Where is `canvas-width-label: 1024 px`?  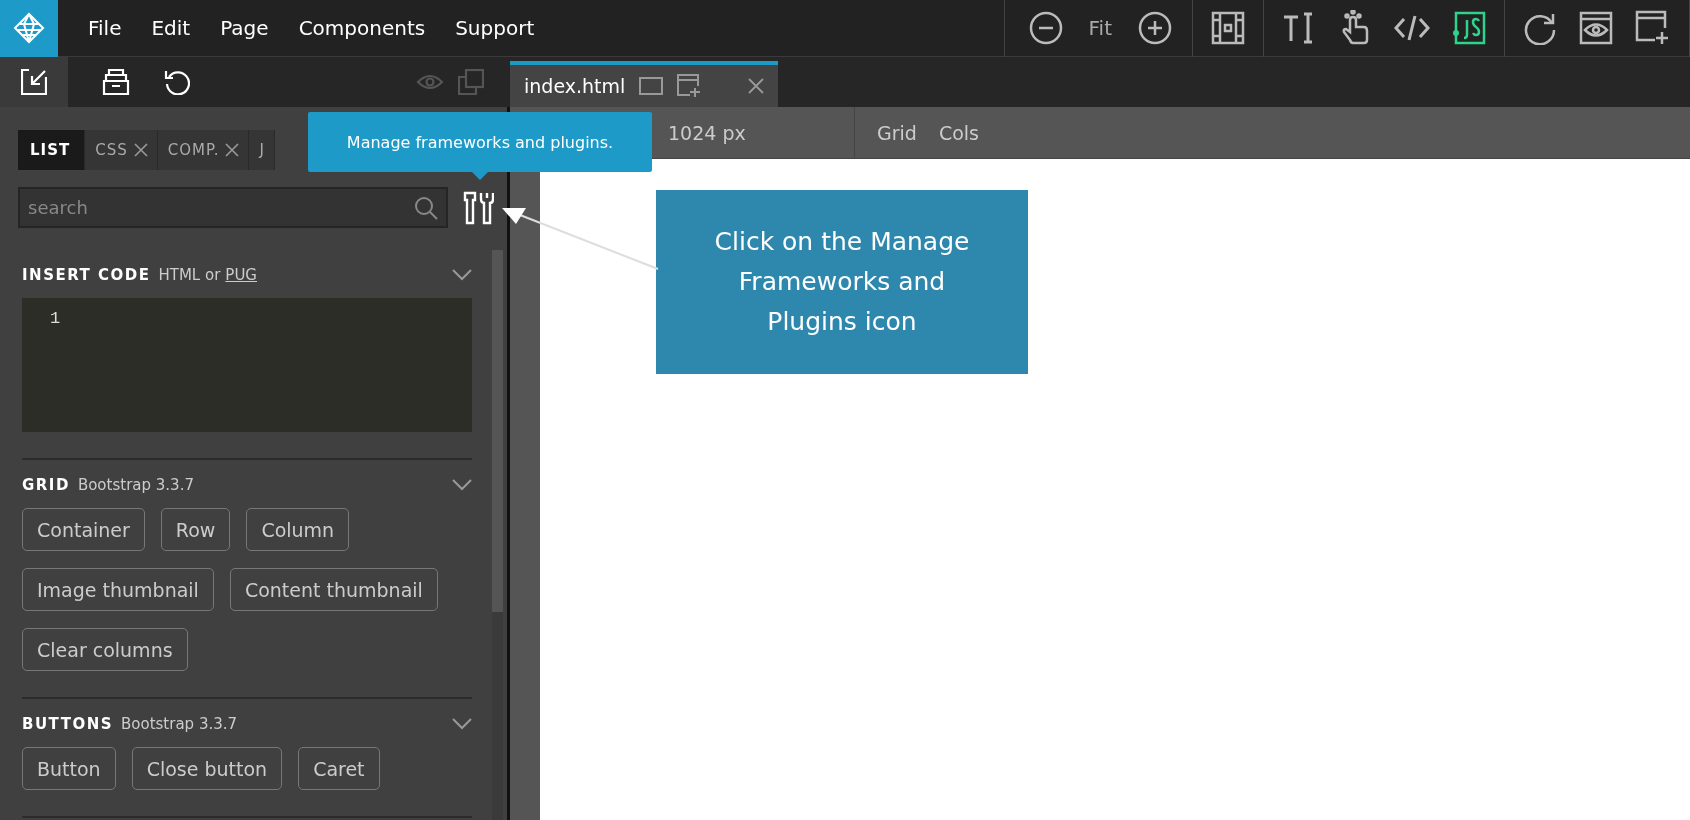 canvas-width-label: 1024 px is located at coordinates (761, 132).